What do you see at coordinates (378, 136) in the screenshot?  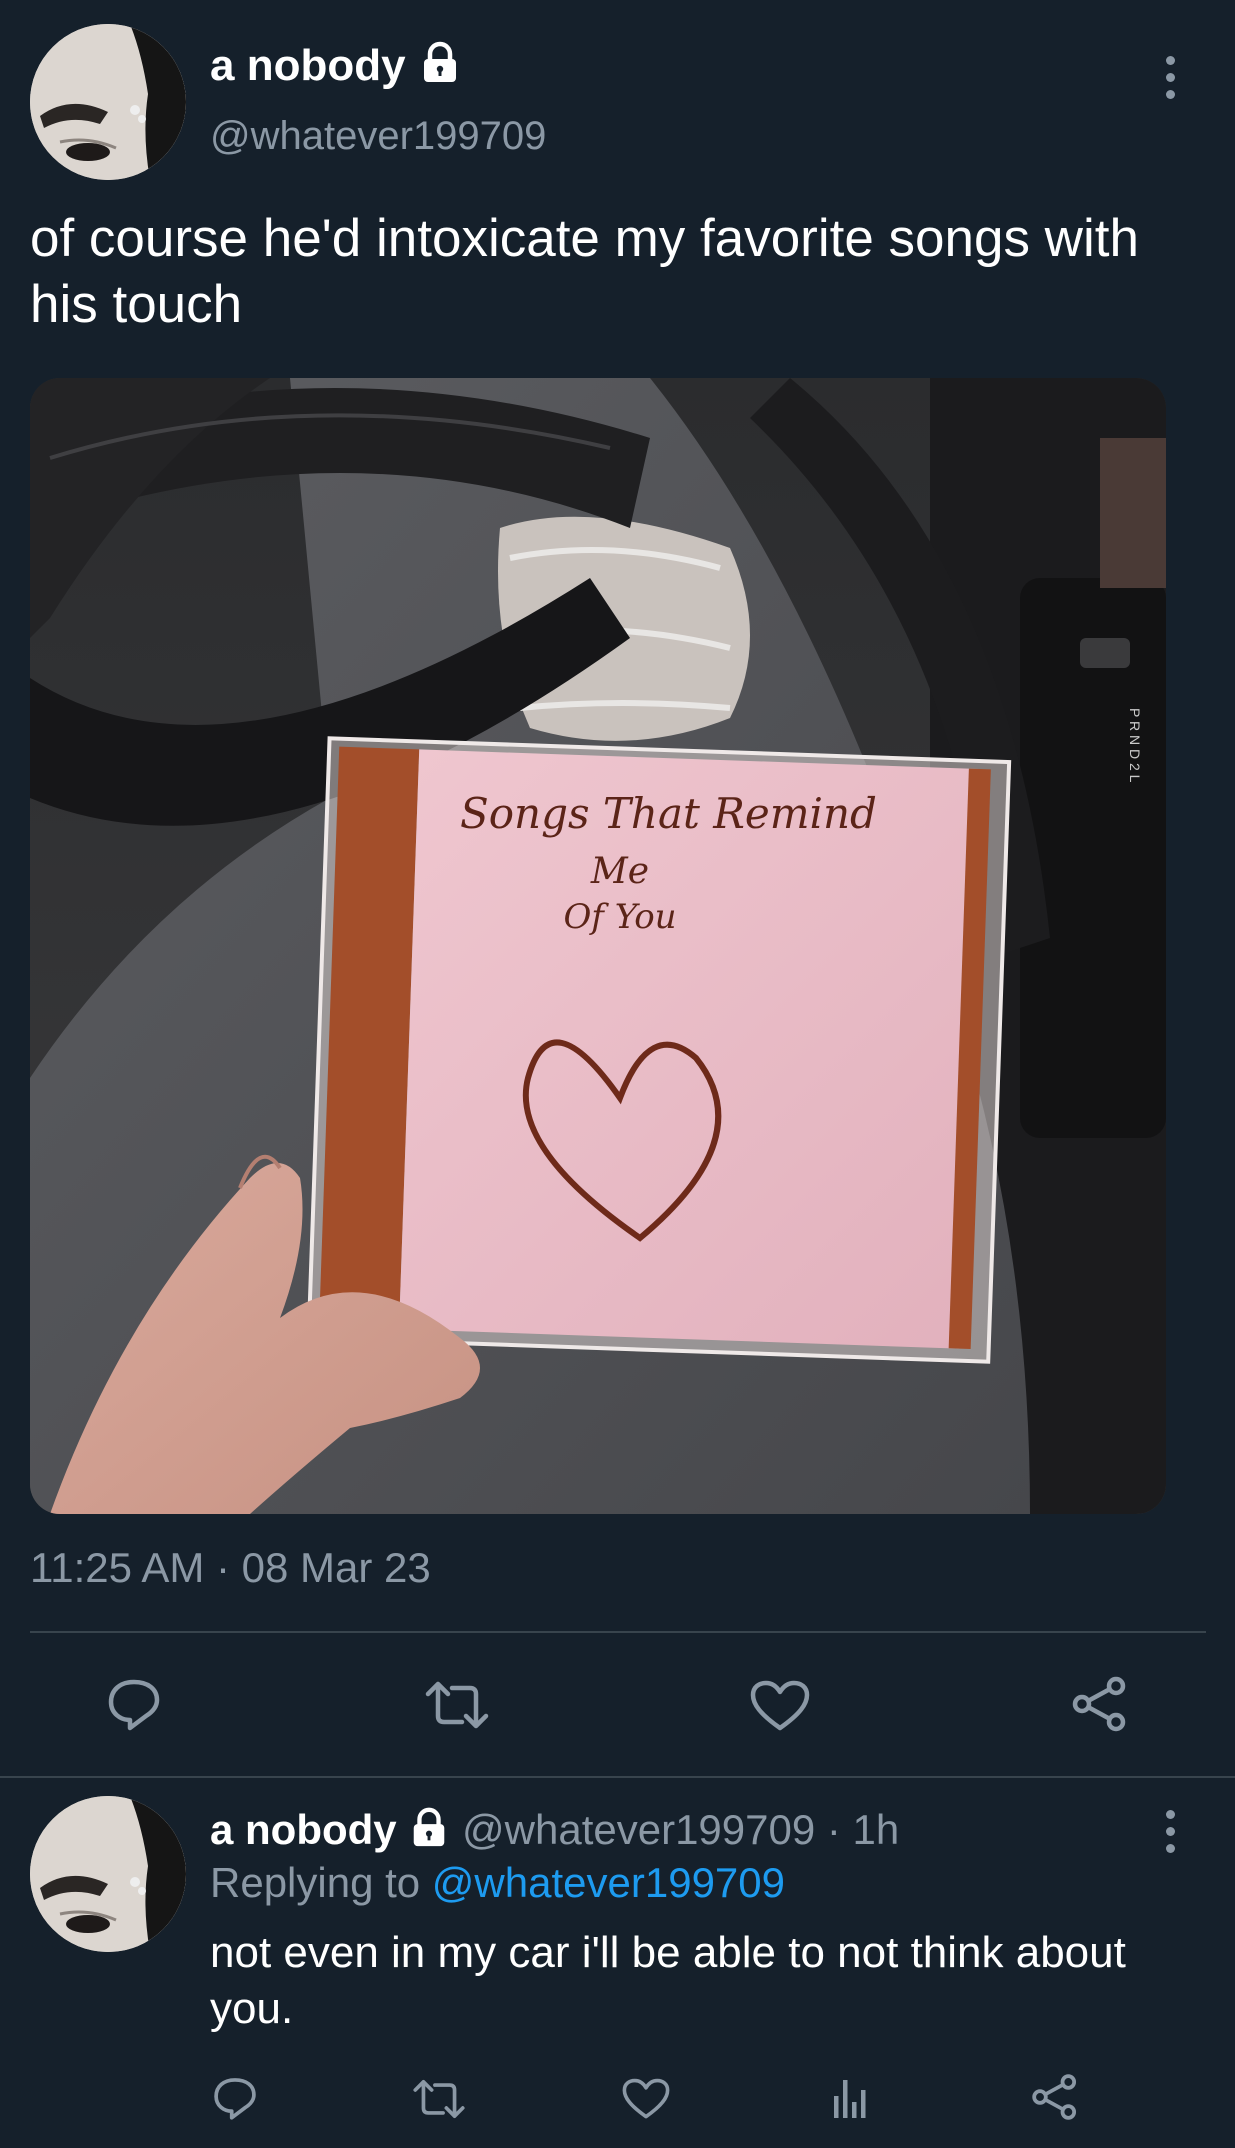 I see `handle: @whatever199709` at bounding box center [378, 136].